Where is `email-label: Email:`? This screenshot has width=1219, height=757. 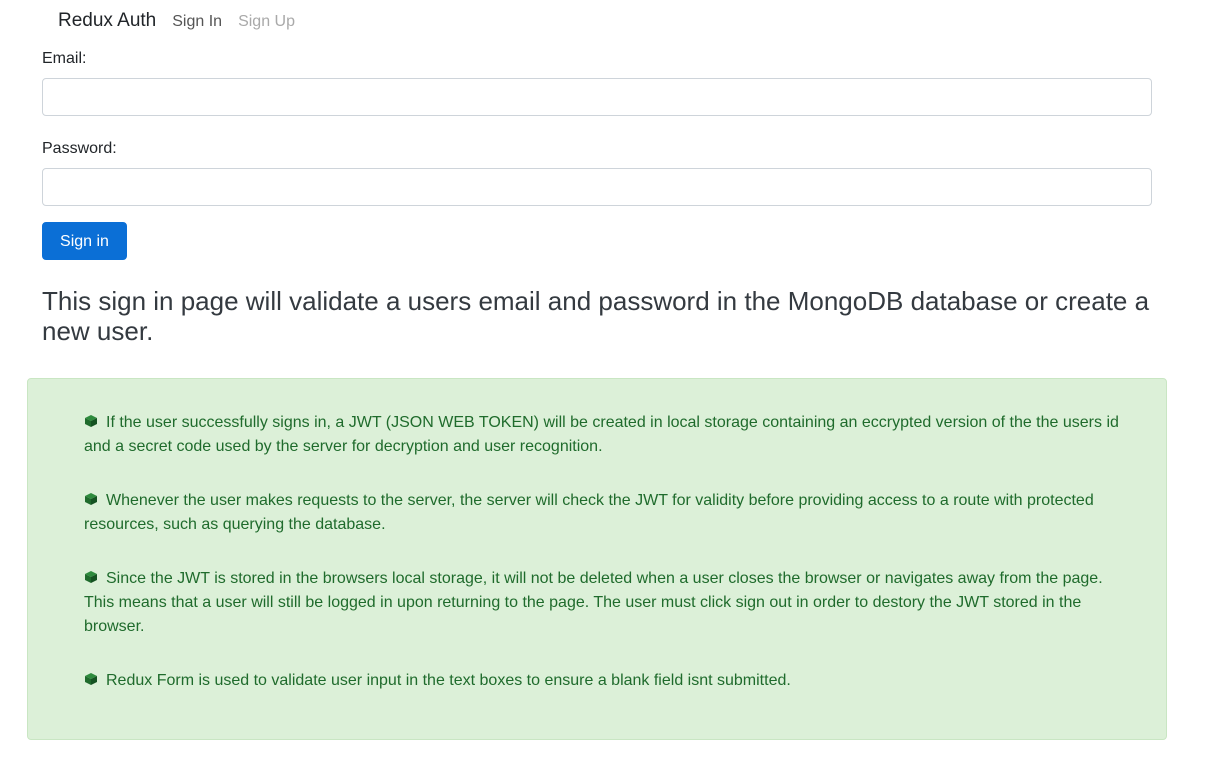
email-label: Email: is located at coordinates (64, 58).